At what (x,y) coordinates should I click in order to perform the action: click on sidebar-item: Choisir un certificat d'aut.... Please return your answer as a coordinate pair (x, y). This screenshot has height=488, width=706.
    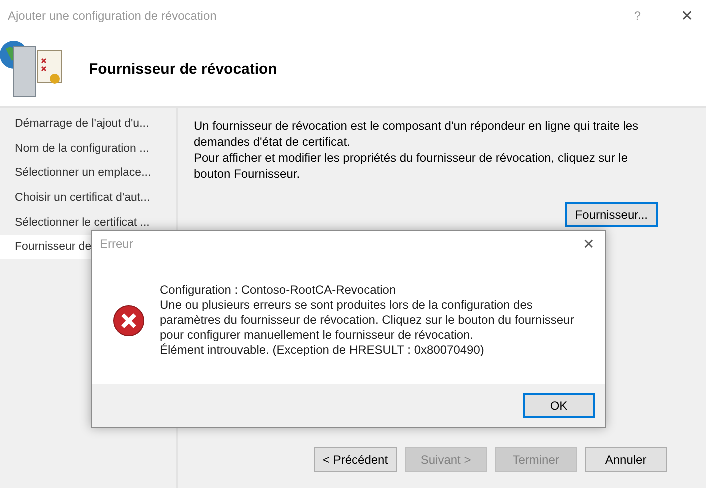
    Looking at the image, I should click on (88, 198).